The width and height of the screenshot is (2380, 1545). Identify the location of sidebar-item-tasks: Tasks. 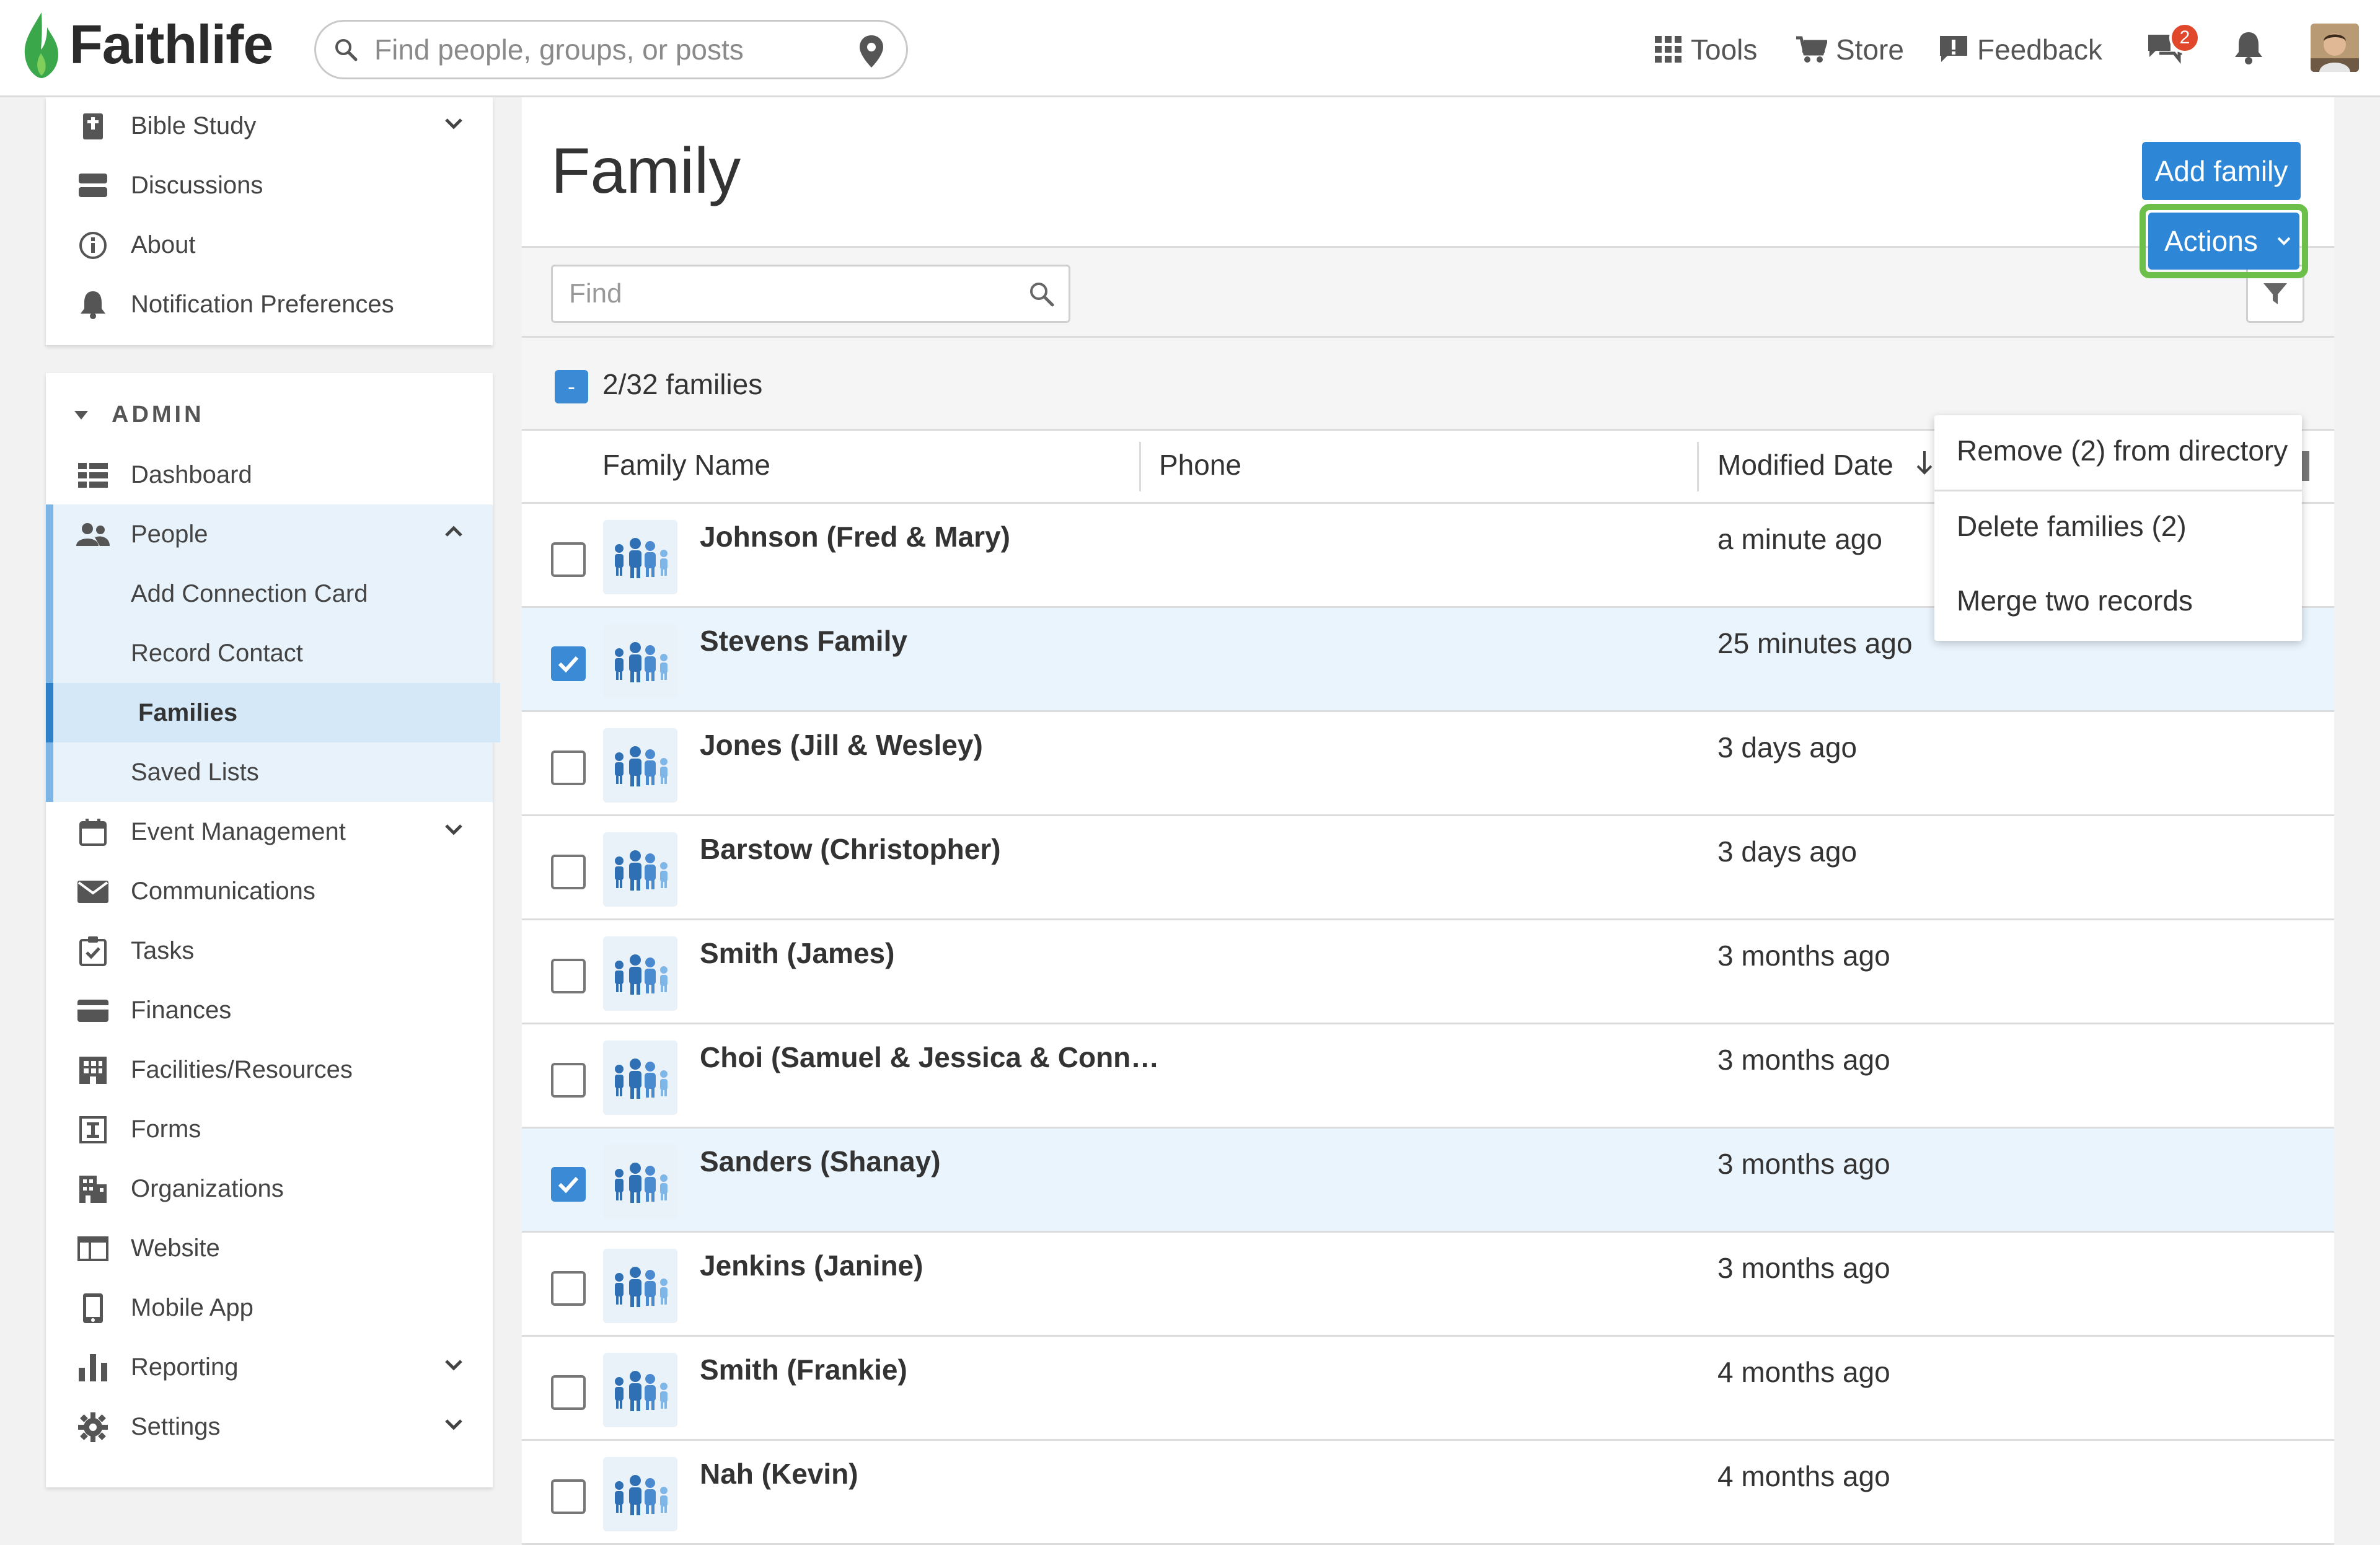
(269, 950).